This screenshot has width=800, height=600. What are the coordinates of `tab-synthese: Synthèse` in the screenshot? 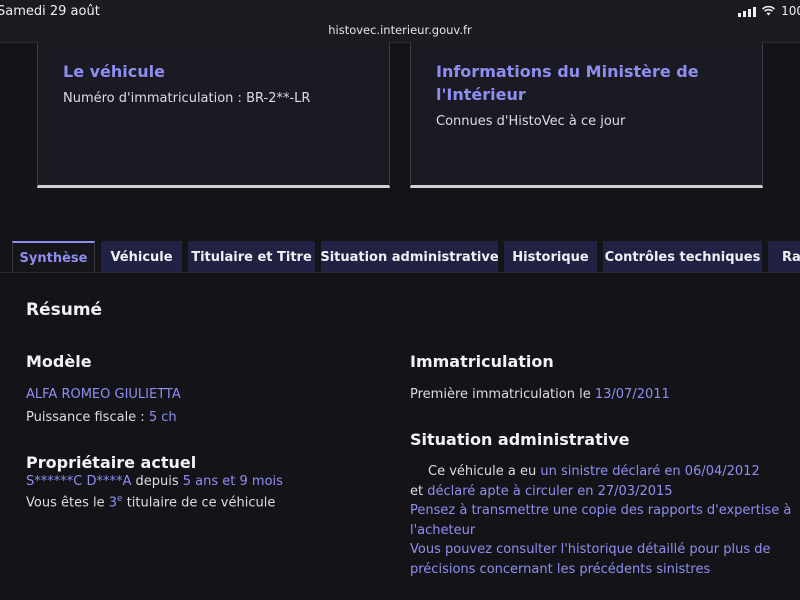 It's located at (53, 257).